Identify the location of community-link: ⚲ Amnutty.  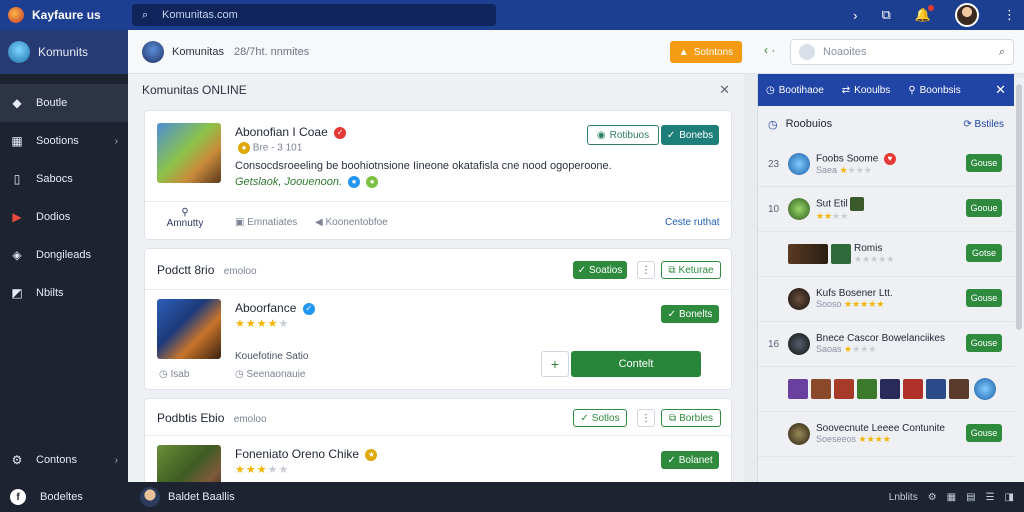
(185, 218).